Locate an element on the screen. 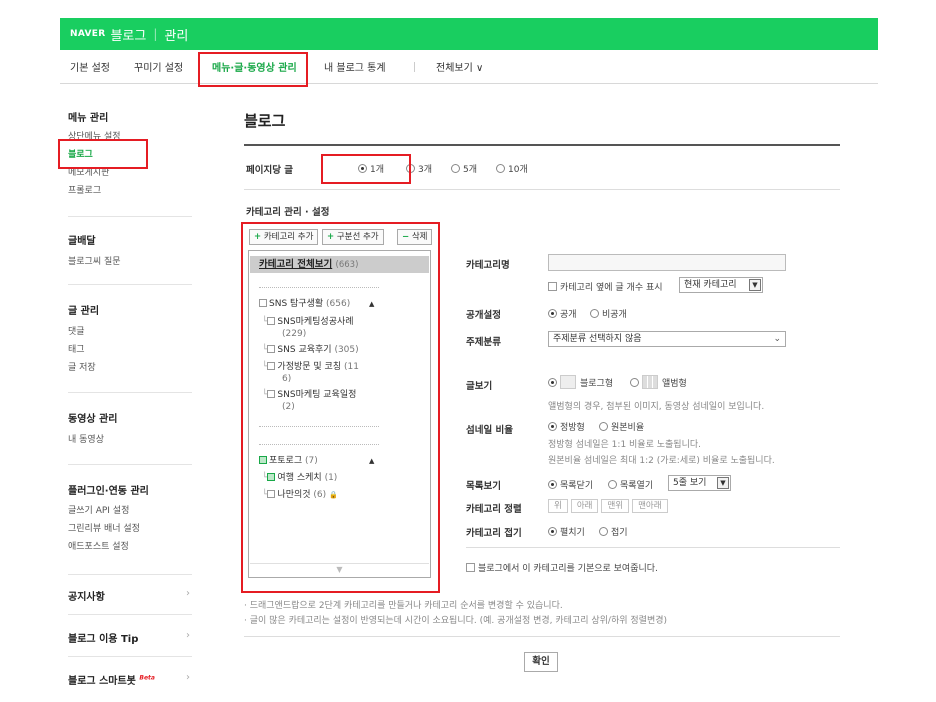  show-count-select-value: 현재 카테고리 is located at coordinates (710, 285).